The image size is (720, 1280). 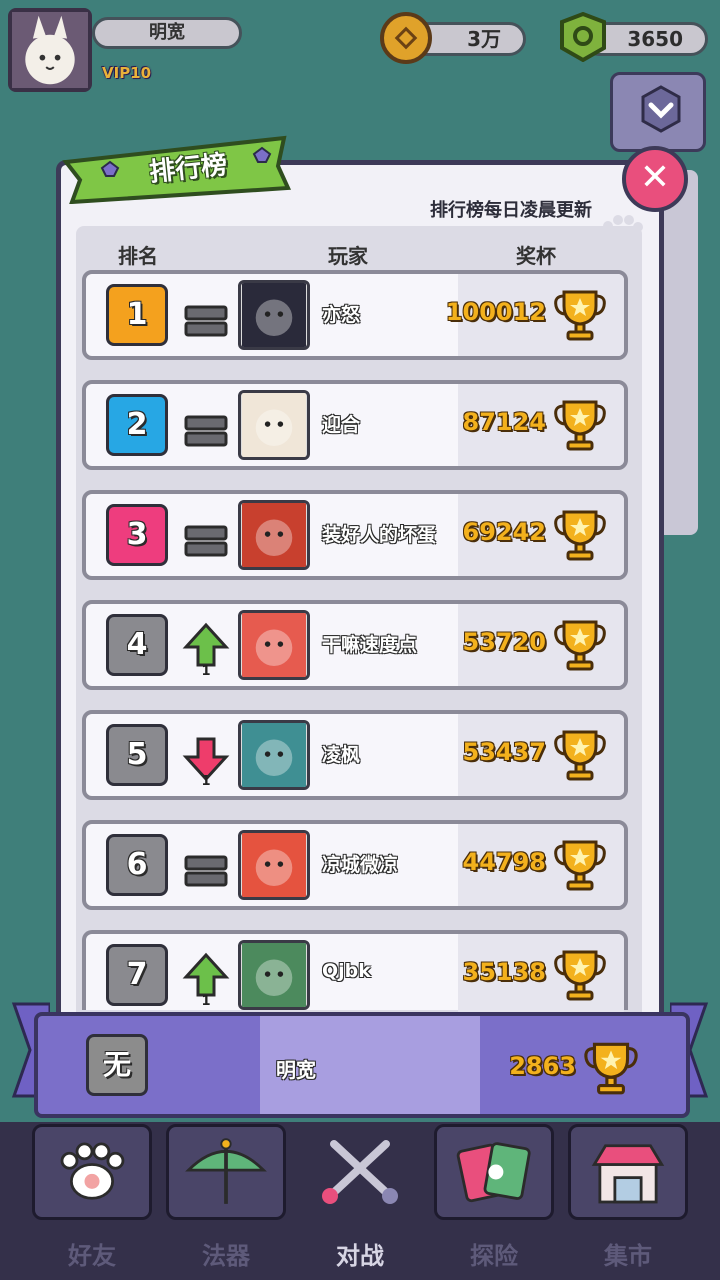 I want to click on player-name: 明宽, so click(x=167, y=33).